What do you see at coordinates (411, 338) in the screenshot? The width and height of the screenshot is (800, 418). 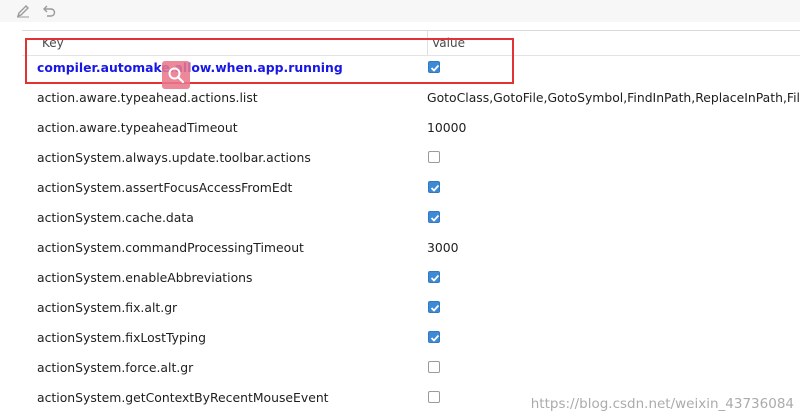 I see `table-row: actionSystem.fixLostTyping` at bounding box center [411, 338].